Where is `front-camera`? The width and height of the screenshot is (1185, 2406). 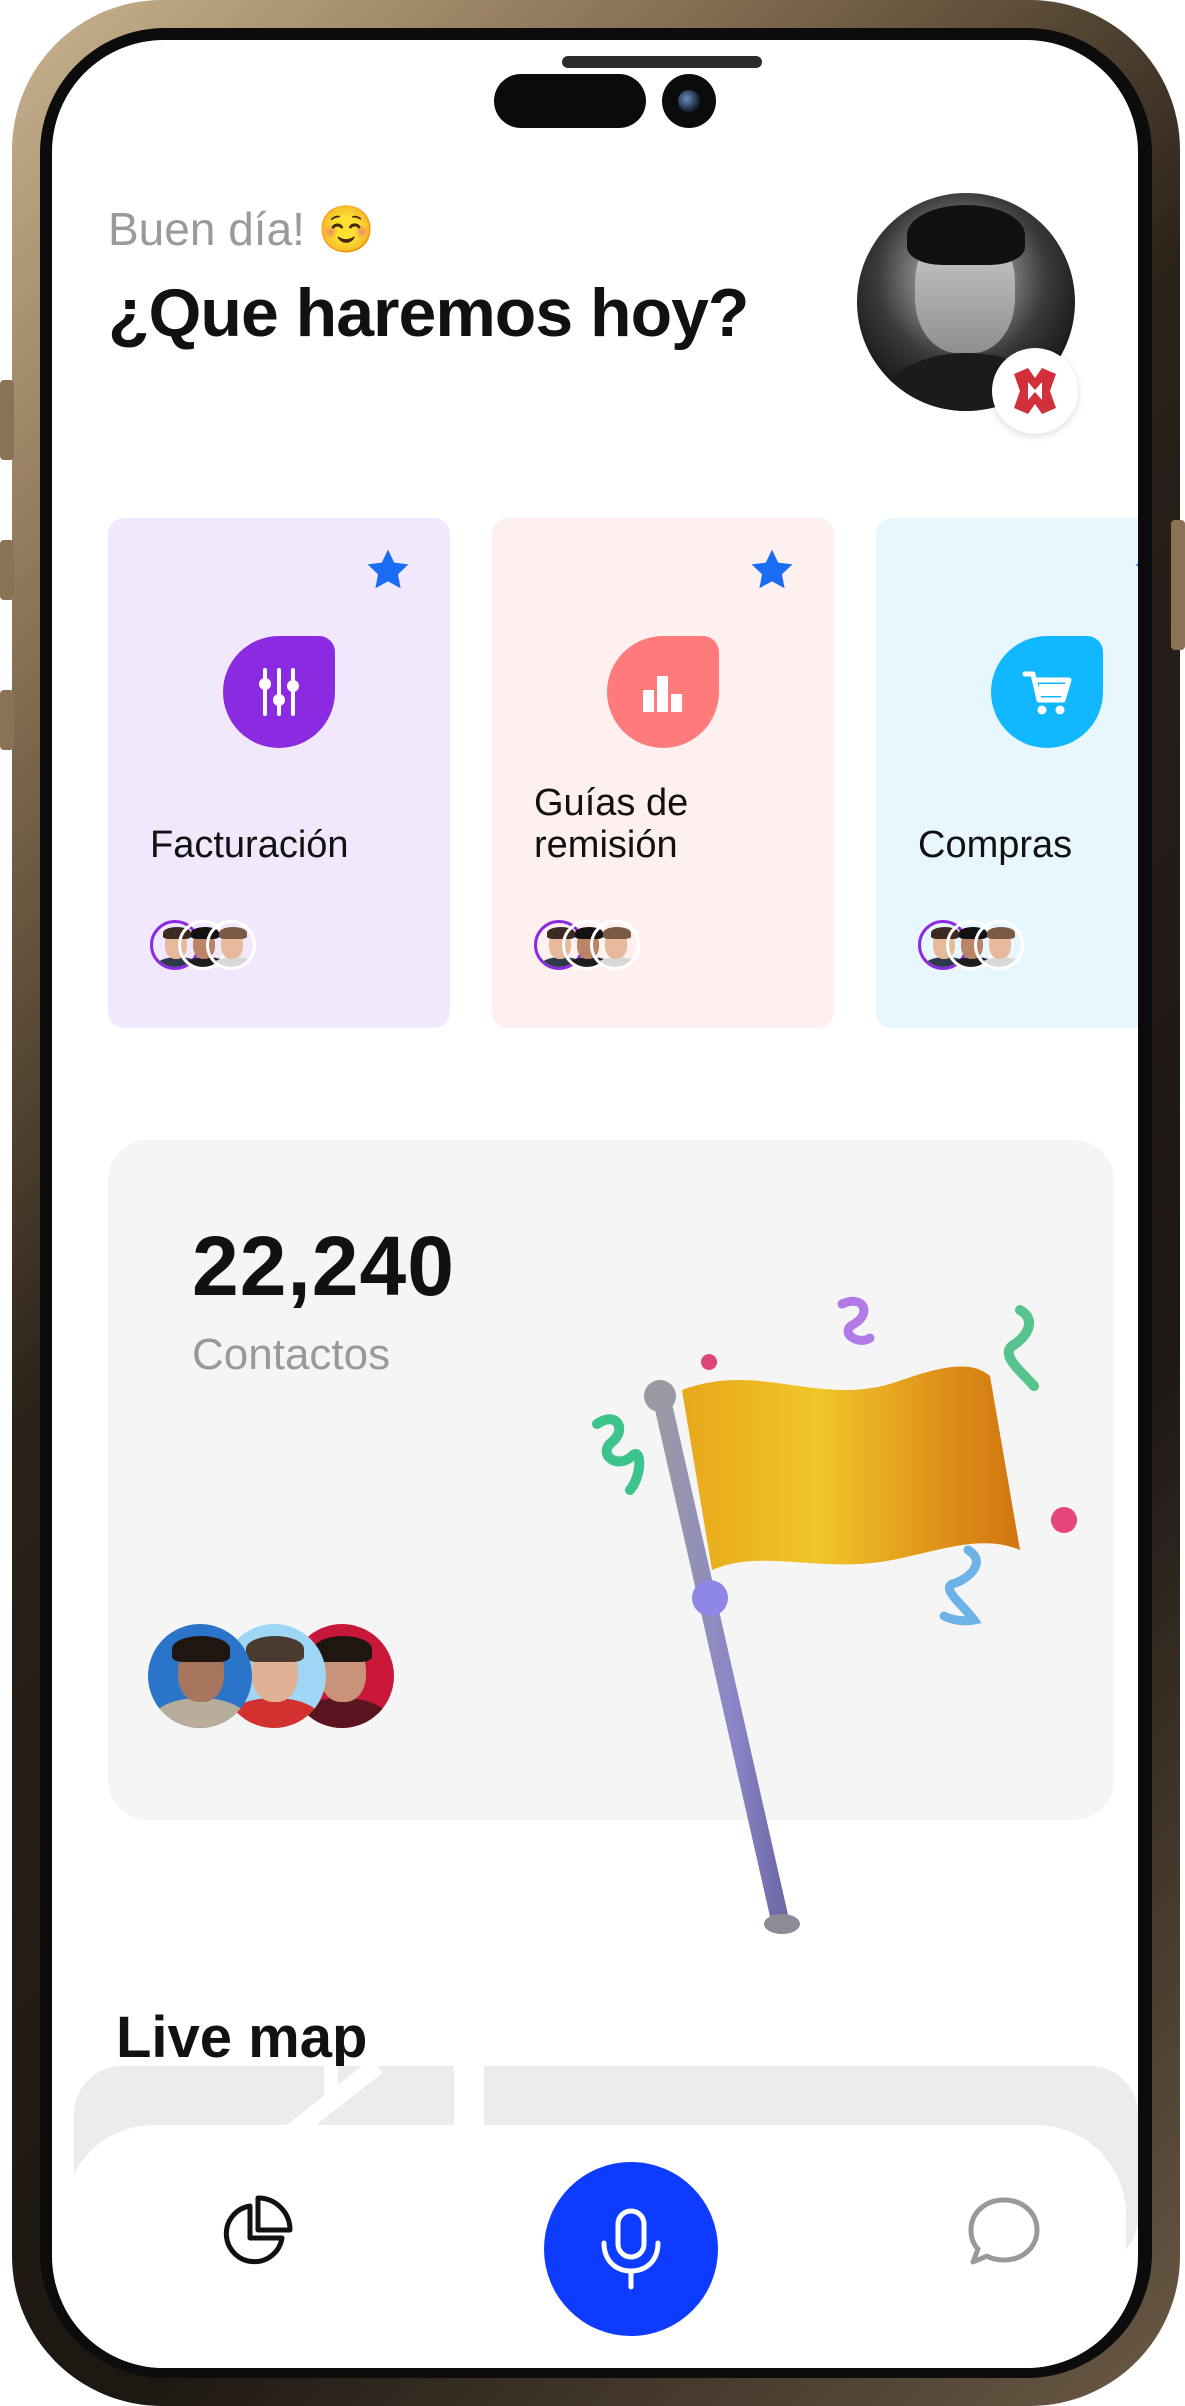 front-camera is located at coordinates (689, 101).